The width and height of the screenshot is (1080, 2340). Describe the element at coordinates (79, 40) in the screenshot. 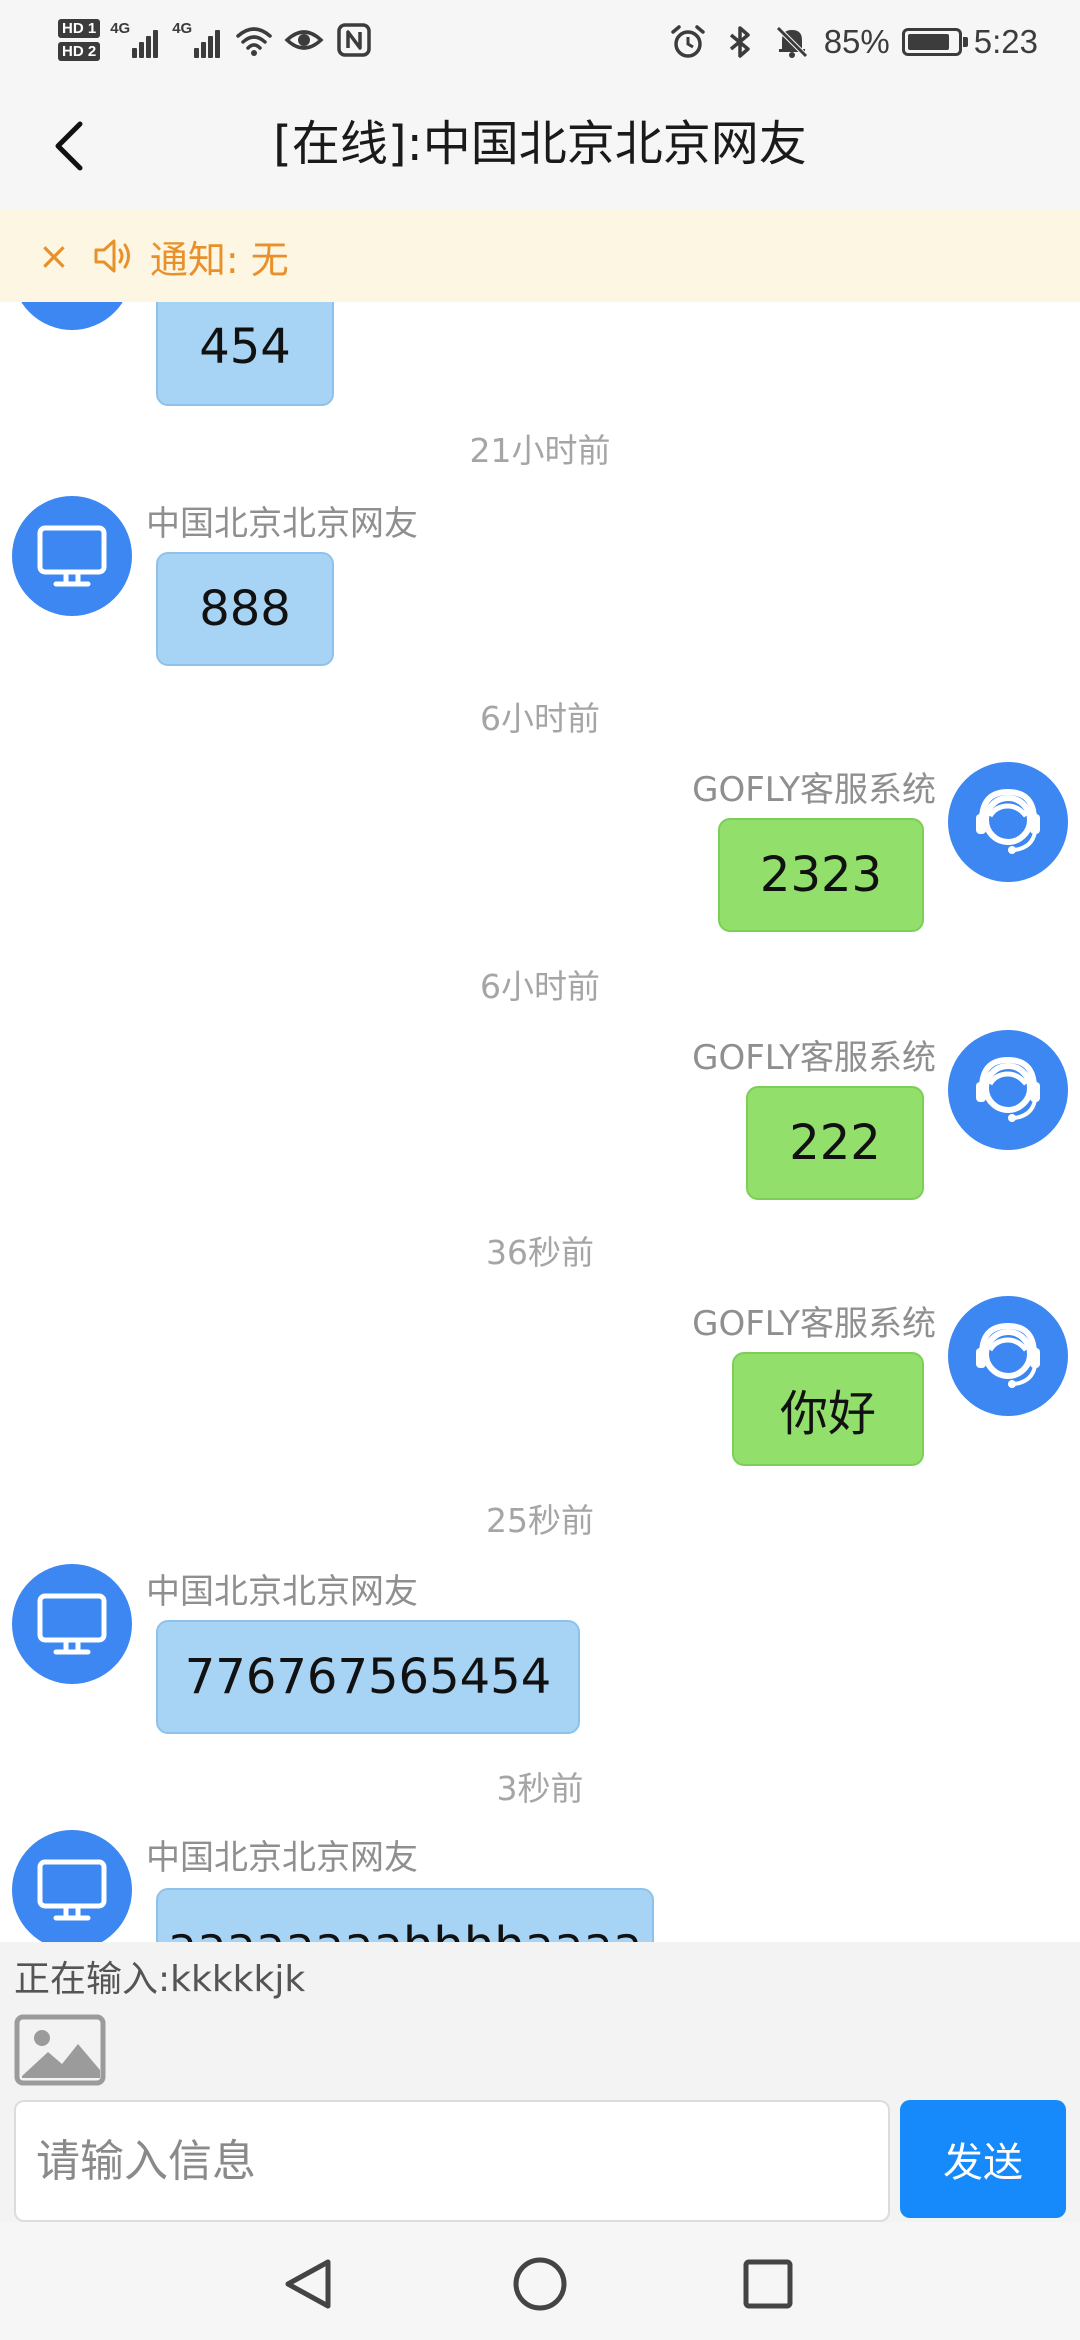

I see `hd-indicators: HD 1 HD 2` at that location.